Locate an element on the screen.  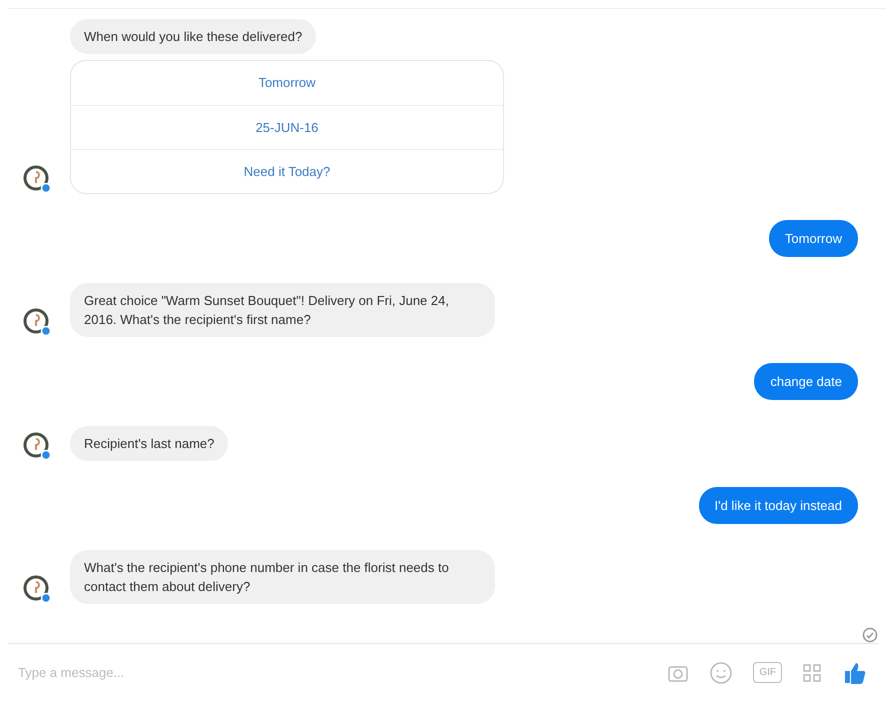
quick-reply-option: Need it Today? is located at coordinates (287, 171).